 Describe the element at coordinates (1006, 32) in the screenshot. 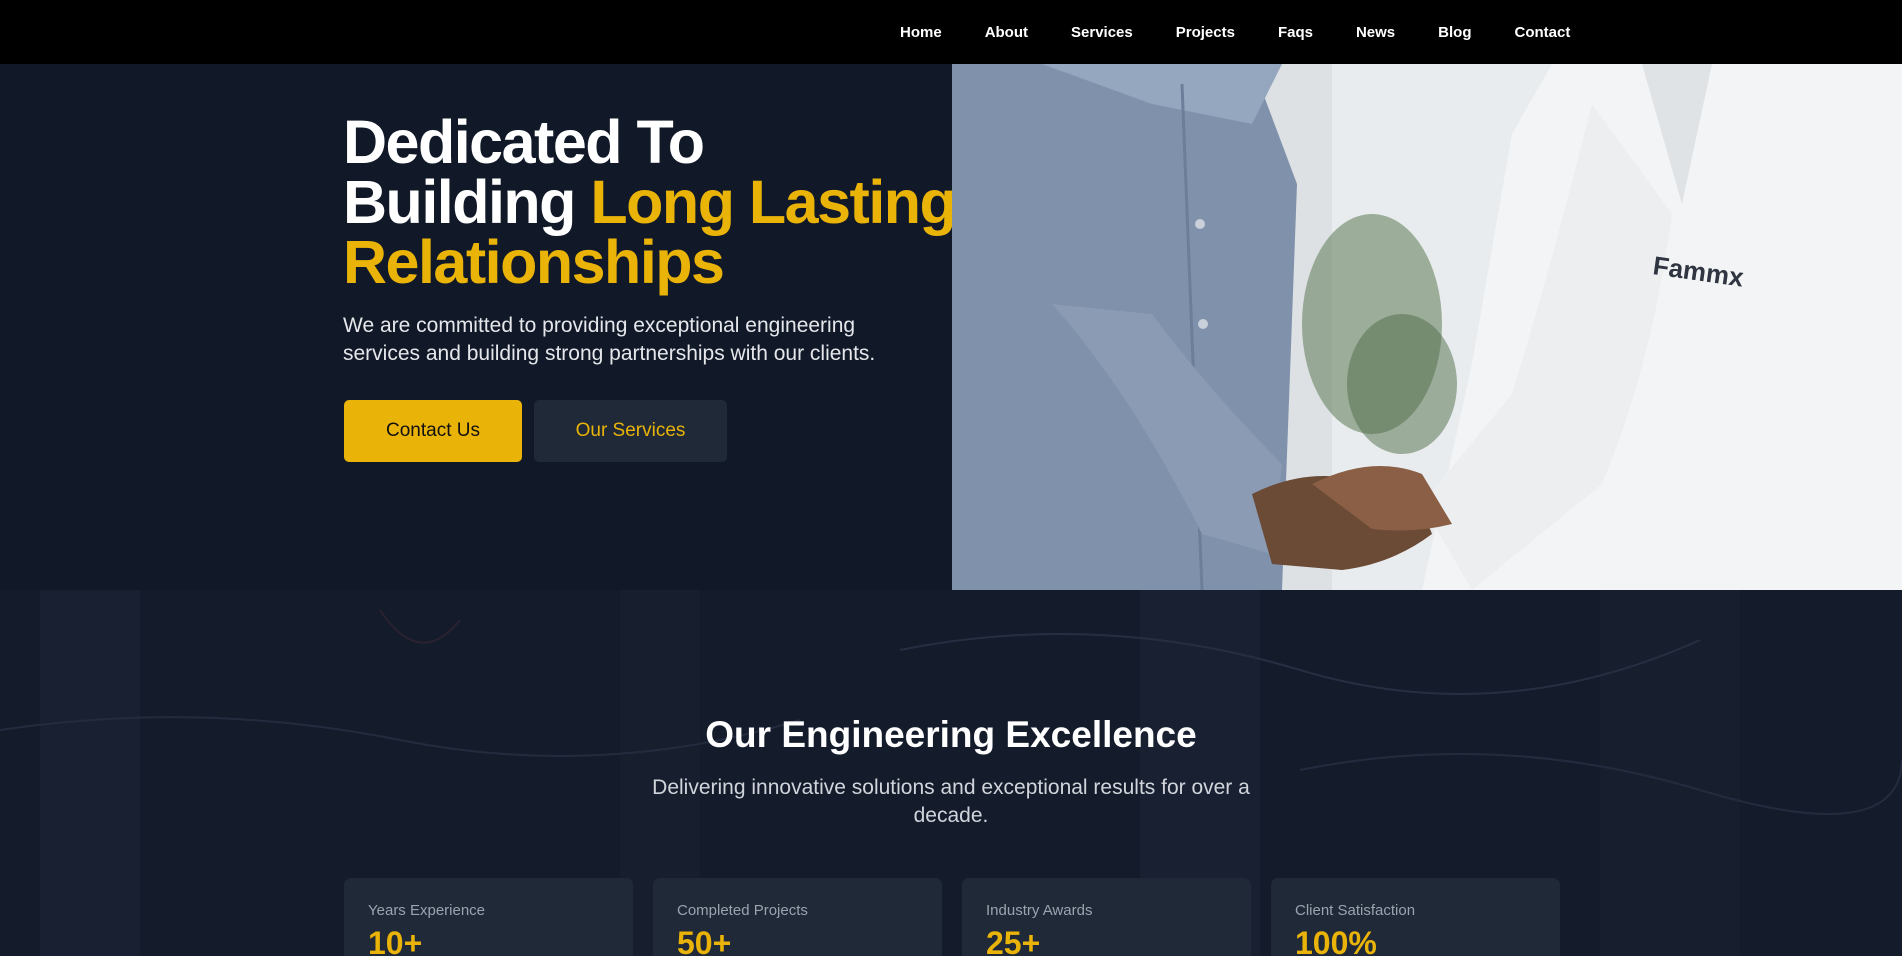

I see `nav-about-link: About` at that location.